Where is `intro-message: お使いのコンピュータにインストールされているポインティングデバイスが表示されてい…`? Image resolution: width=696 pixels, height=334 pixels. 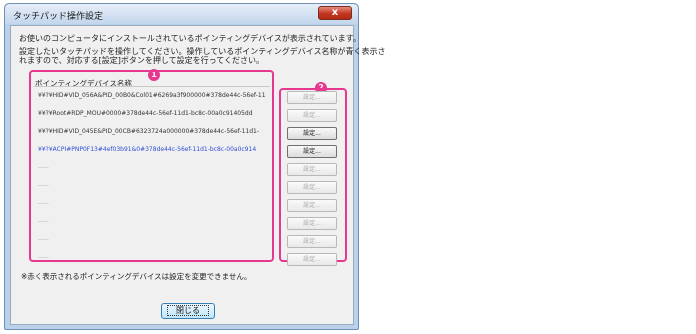
intro-message: お使いのコンピュータにインストールされているポインティングデバイスが表示されてい… is located at coordinates (190, 38).